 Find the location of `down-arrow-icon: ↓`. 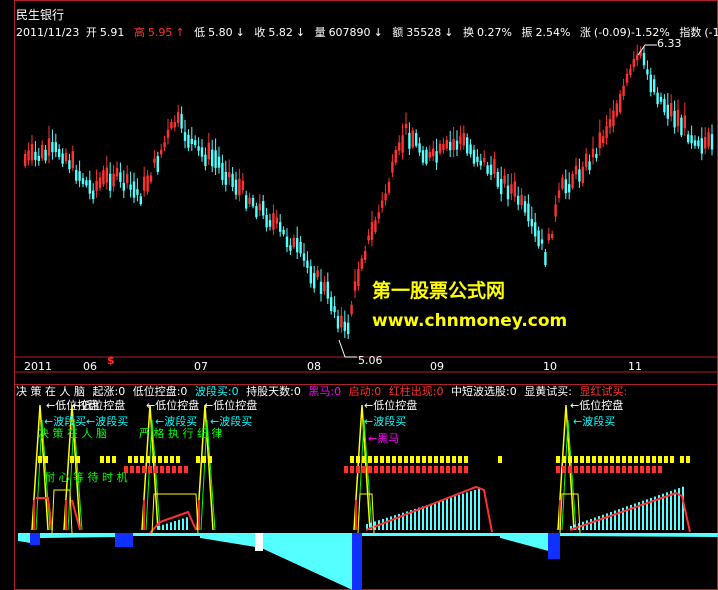

down-arrow-icon: ↓ is located at coordinates (300, 32).